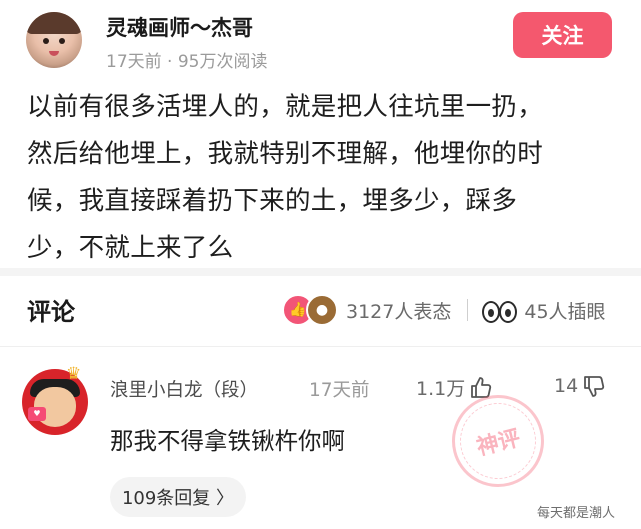 The height and width of the screenshot is (529, 641). Describe the element at coordinates (74, 374) in the screenshot. I see `crown-icon: ♛` at that location.